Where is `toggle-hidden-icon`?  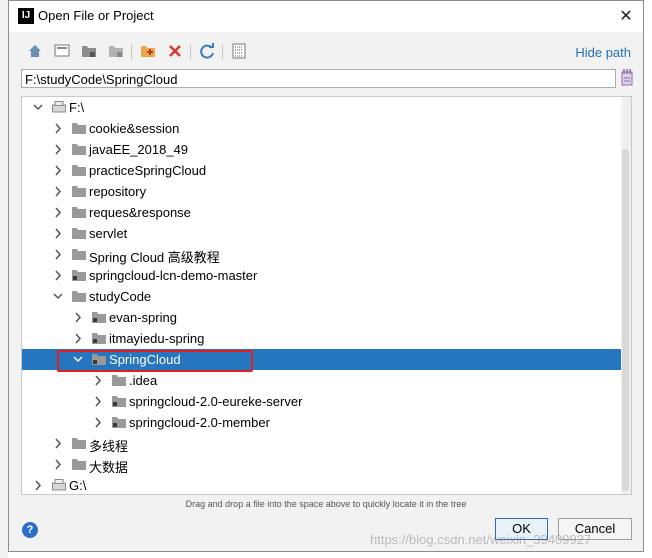 toggle-hidden-icon is located at coordinates (239, 51).